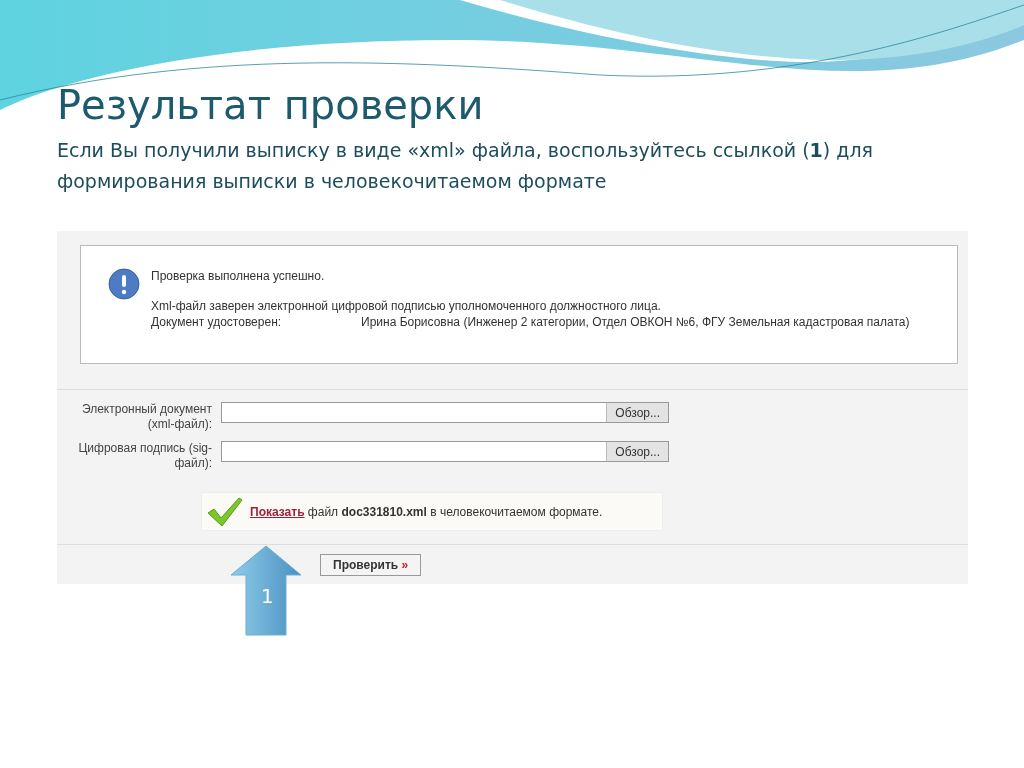 This screenshot has width=1024, height=768. What do you see at coordinates (426, 512) in the screenshot?
I see `result-text: Показать файл doc331810.xml в человекочитаемом формате.` at bounding box center [426, 512].